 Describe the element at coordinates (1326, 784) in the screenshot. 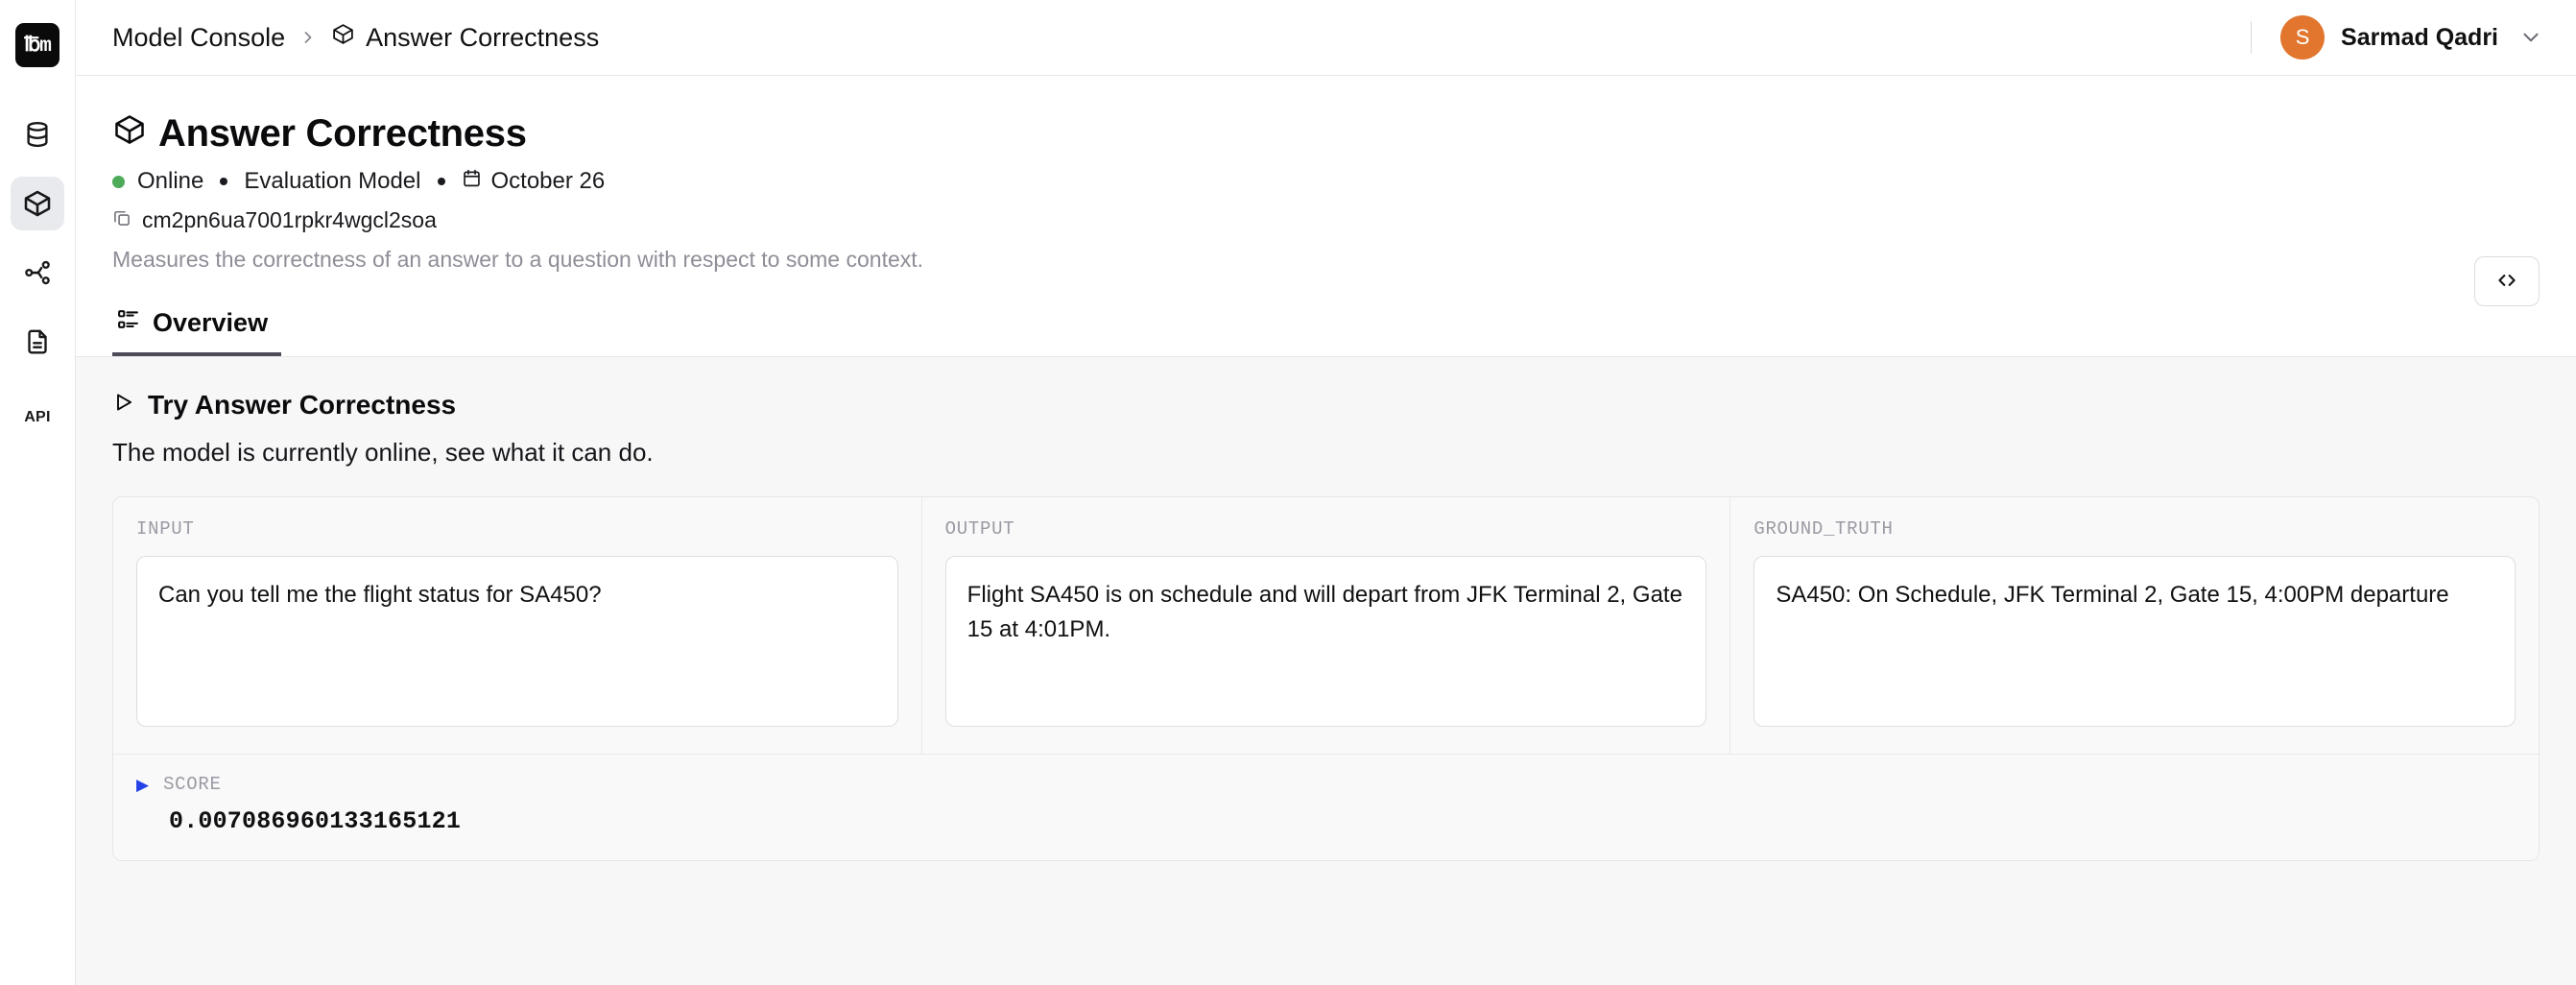

I see `score-header: ▶ SCORE` at that location.